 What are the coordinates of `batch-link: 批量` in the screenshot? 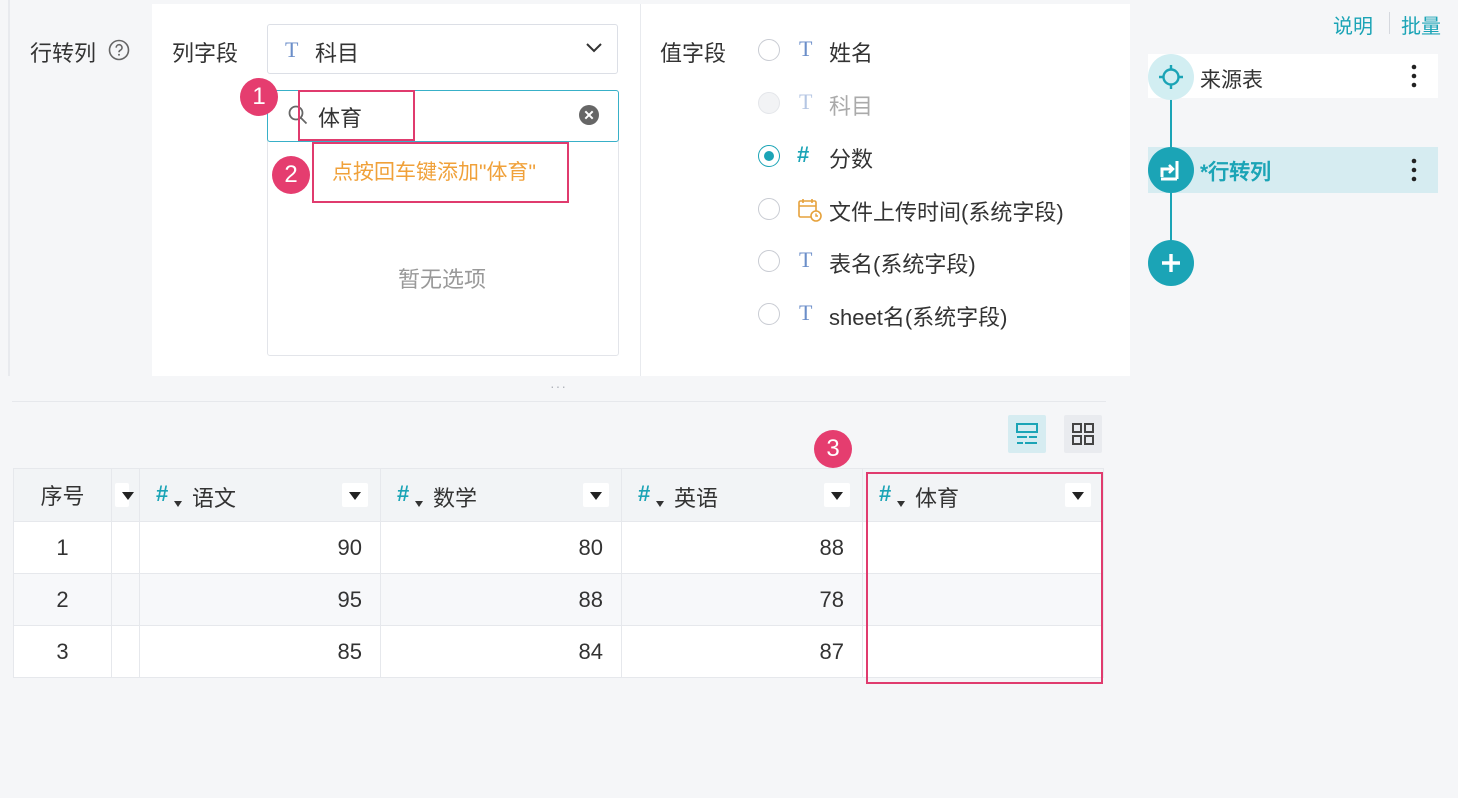 It's located at (1421, 24).